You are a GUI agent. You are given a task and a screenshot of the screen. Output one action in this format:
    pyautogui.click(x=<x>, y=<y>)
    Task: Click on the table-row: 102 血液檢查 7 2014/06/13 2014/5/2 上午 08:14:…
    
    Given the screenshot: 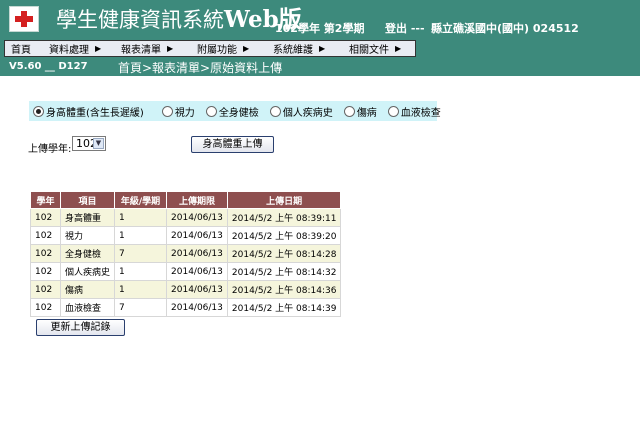 What is the action you would take?
    pyautogui.click(x=186, y=307)
    